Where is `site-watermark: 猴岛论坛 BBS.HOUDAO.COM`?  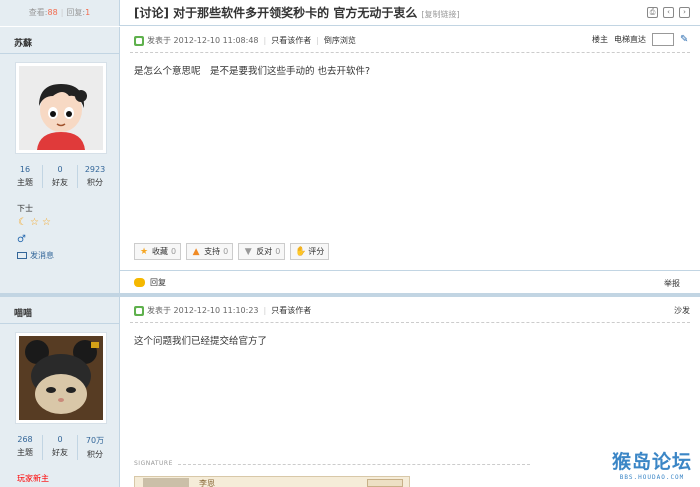 site-watermark: 猴岛论坛 BBS.HOUDAO.COM is located at coordinates (652, 464).